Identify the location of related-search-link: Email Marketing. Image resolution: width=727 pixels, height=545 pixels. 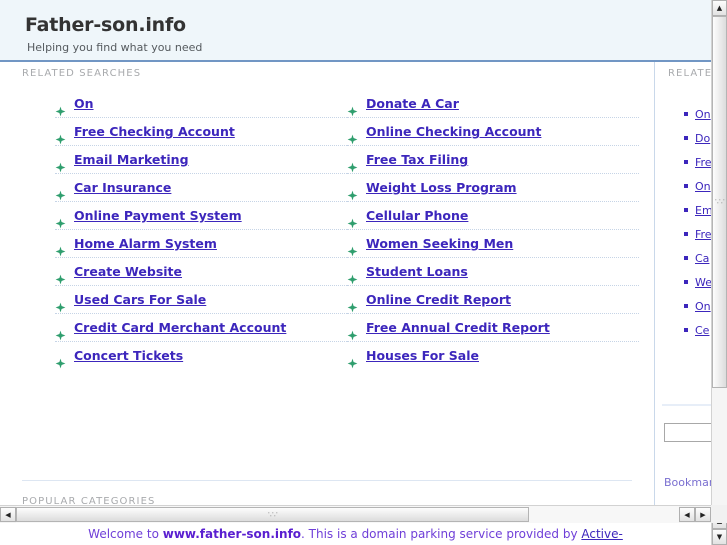
(131, 159).